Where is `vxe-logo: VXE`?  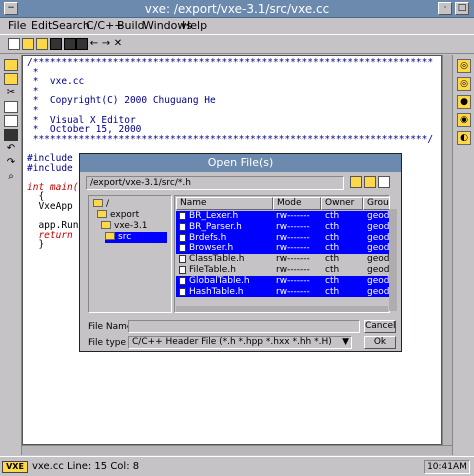 vxe-logo: VXE is located at coordinates (15, 467).